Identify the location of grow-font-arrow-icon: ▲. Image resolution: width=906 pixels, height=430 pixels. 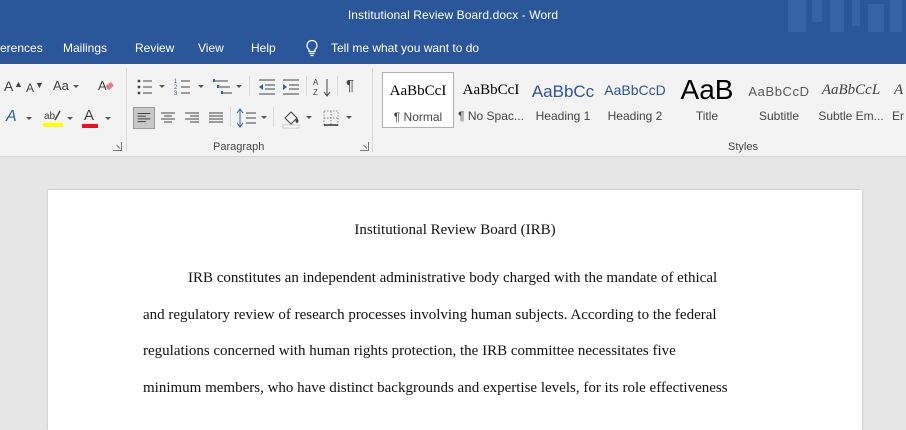
(18, 84).